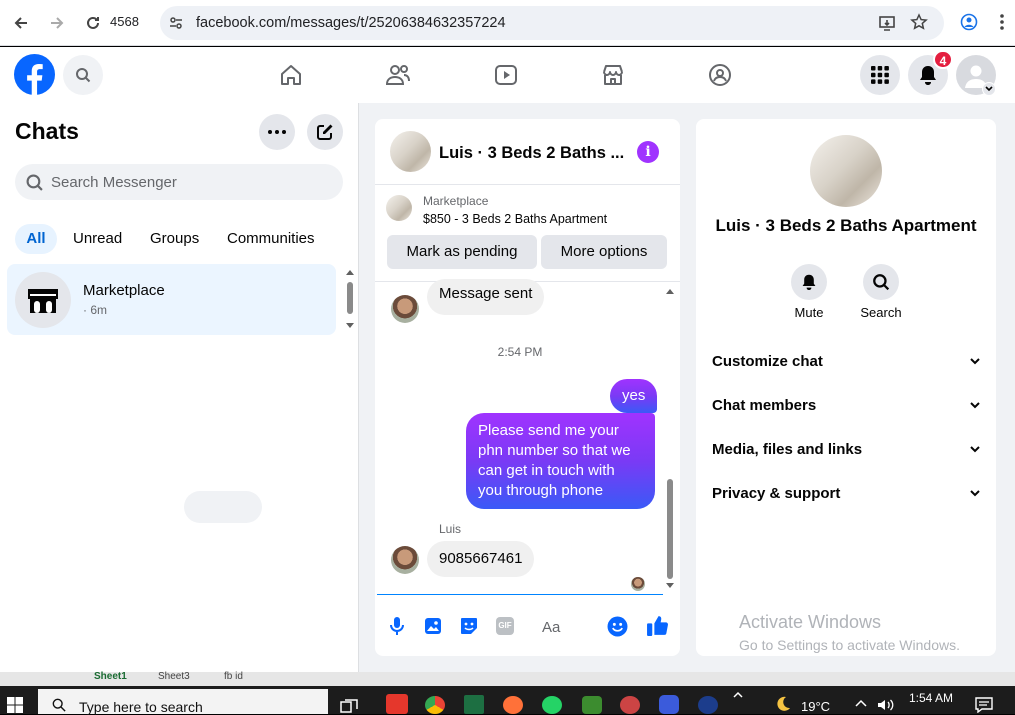 Image resolution: width=1015 pixels, height=715 pixels. What do you see at coordinates (277, 132) in the screenshot?
I see `more-options-icon` at bounding box center [277, 132].